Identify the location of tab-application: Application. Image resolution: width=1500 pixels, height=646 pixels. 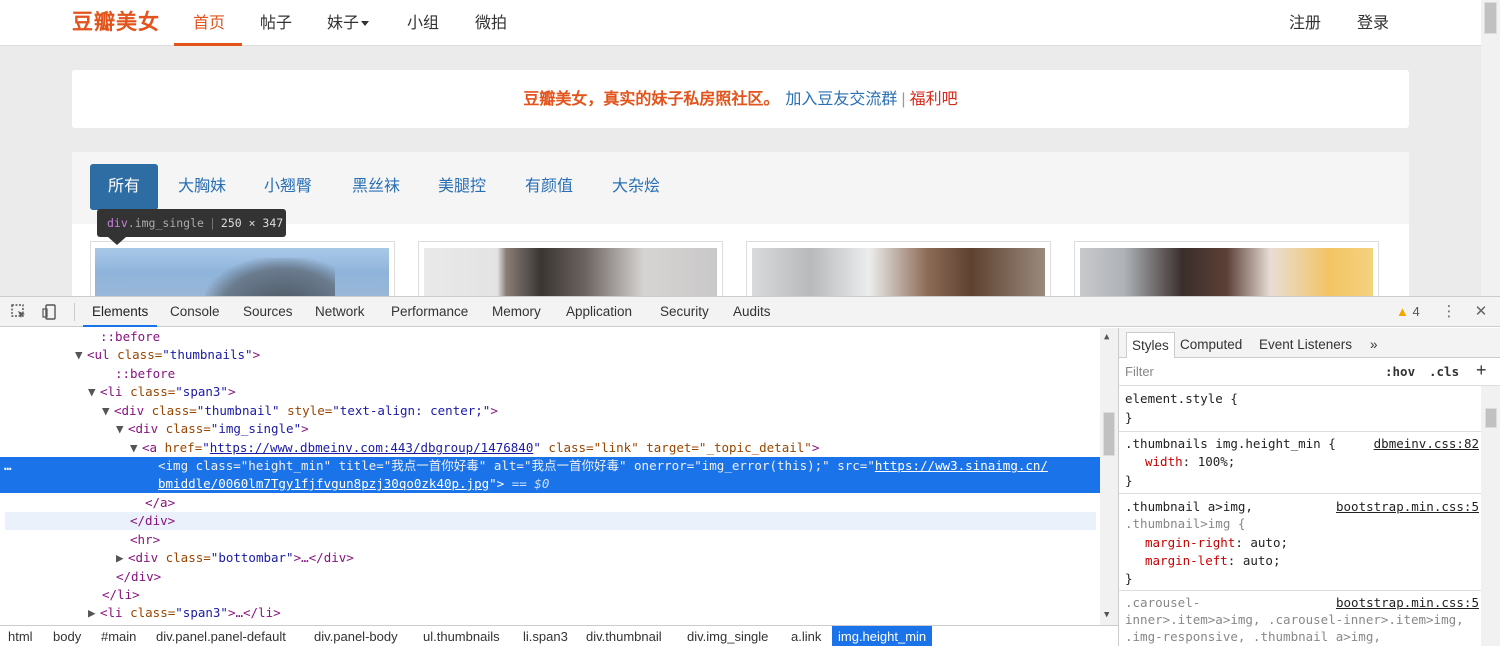
(599, 312).